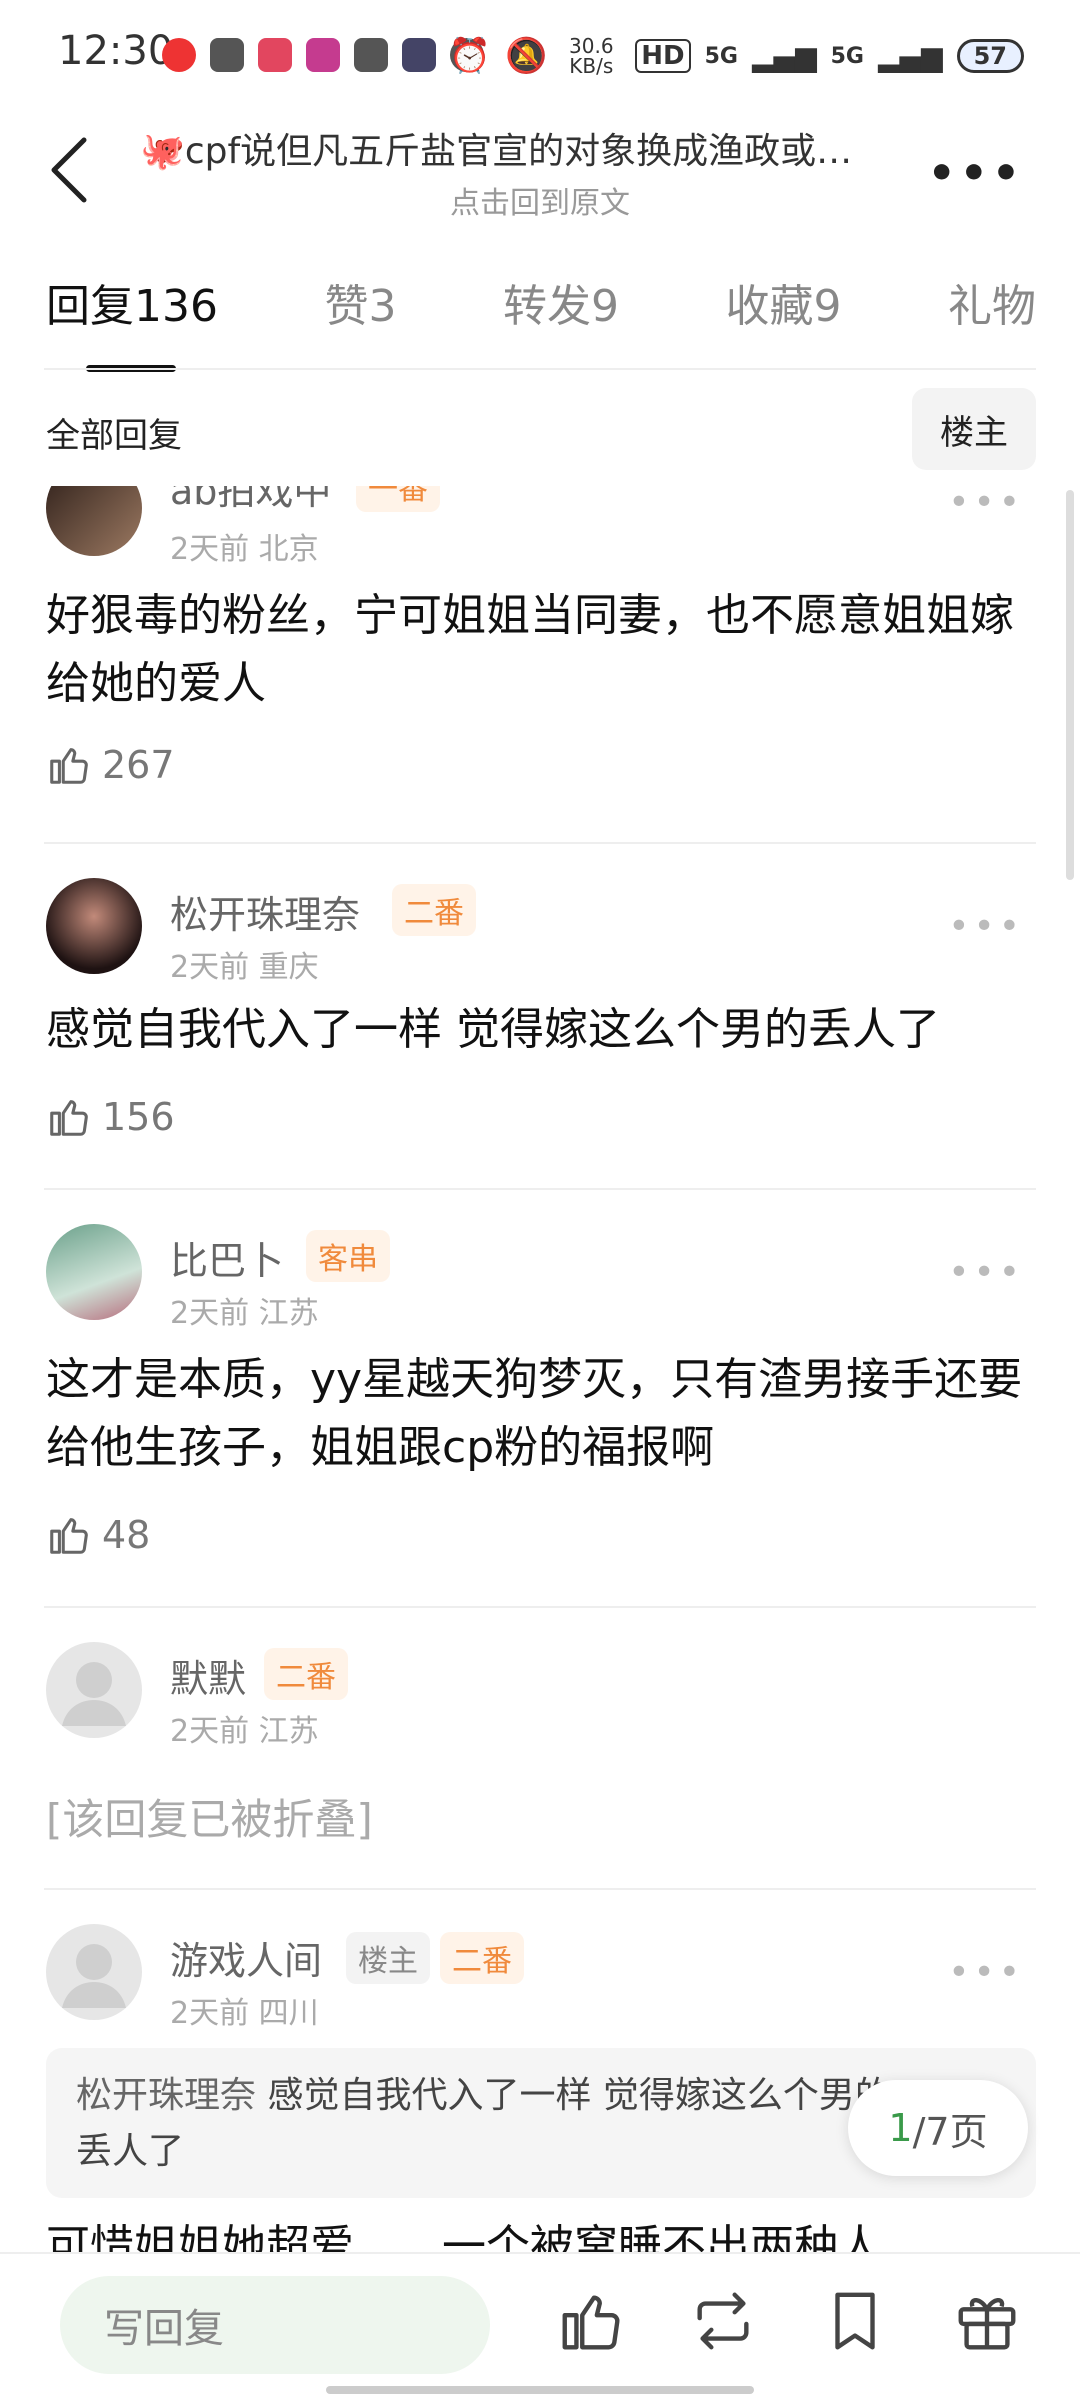  What do you see at coordinates (769, 306) in the screenshot?
I see `tab-label: 收藏` at bounding box center [769, 306].